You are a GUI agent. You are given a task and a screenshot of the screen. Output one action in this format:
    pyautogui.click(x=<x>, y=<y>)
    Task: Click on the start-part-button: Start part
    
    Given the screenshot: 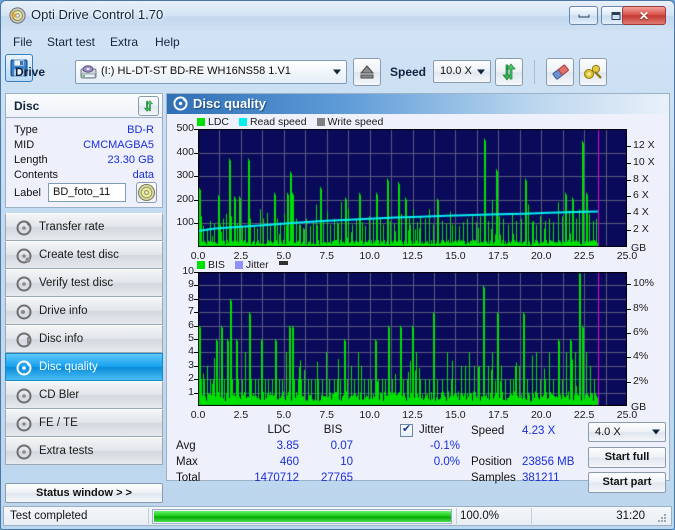 What is the action you would take?
    pyautogui.click(x=627, y=482)
    